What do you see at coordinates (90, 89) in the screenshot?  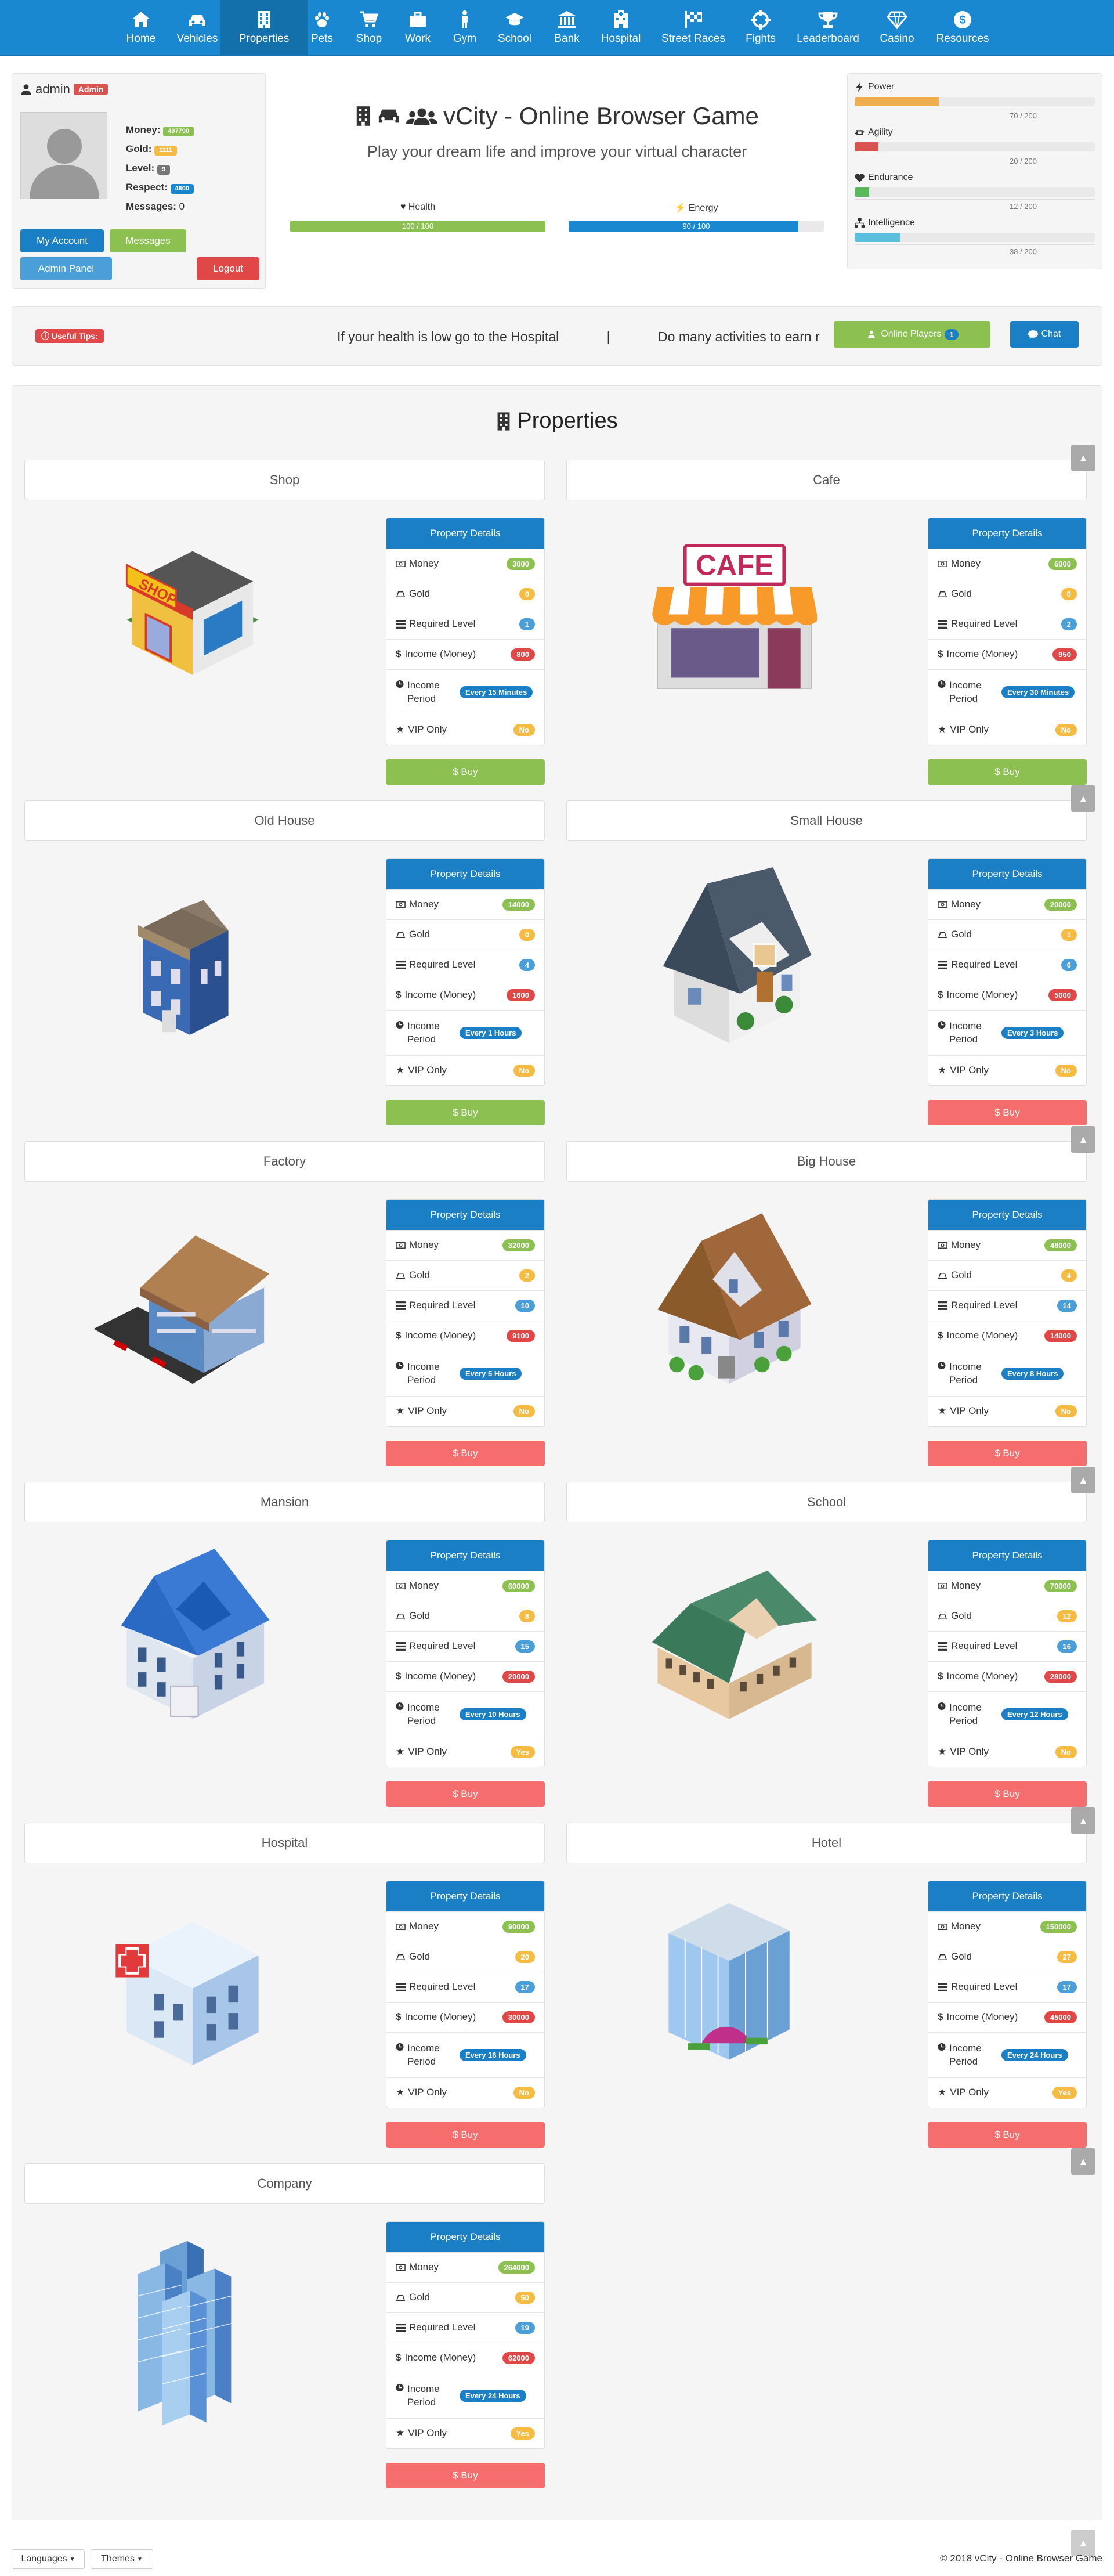 I see `admin-badge: Admin` at bounding box center [90, 89].